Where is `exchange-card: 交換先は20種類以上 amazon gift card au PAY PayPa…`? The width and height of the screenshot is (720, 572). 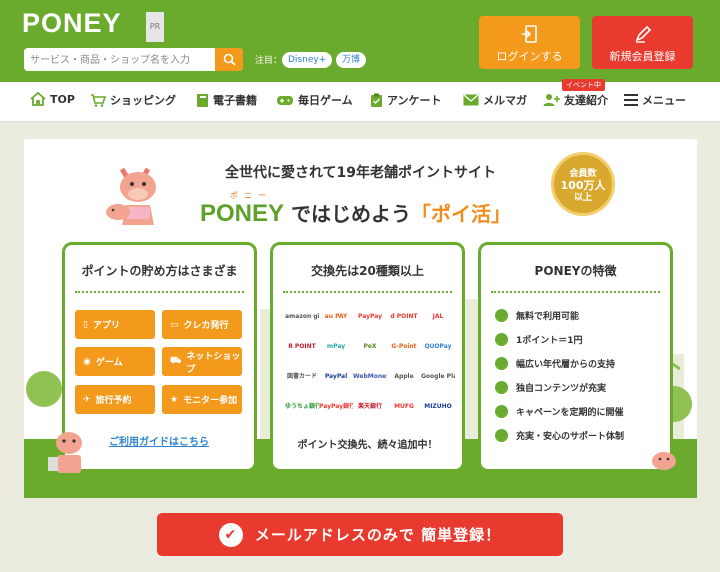
exchange-card: 交換先は20種類以上 amazon gift card au PAY PayPa… is located at coordinates (367, 357).